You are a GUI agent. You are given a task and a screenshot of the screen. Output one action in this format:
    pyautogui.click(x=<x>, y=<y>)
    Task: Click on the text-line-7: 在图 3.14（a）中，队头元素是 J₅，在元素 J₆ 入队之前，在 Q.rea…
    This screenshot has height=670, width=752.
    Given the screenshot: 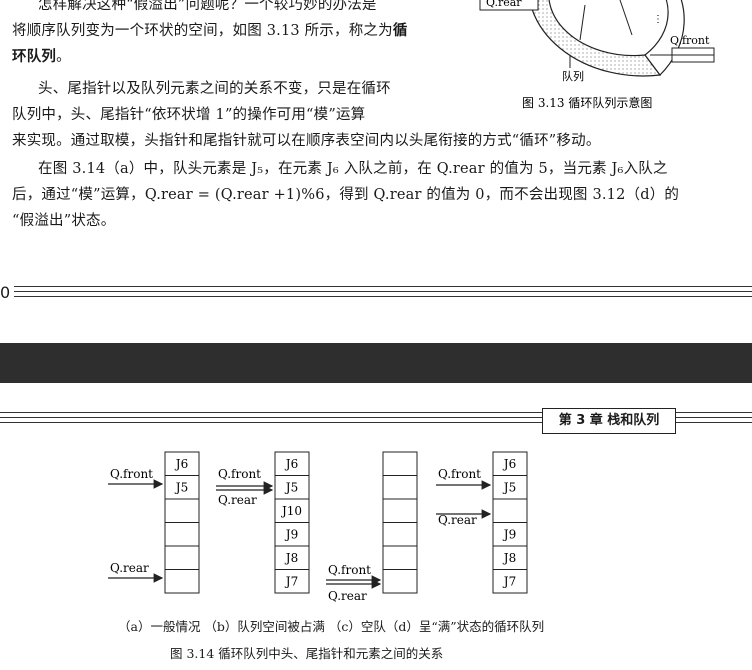 What is the action you would take?
    pyautogui.click(x=353, y=169)
    